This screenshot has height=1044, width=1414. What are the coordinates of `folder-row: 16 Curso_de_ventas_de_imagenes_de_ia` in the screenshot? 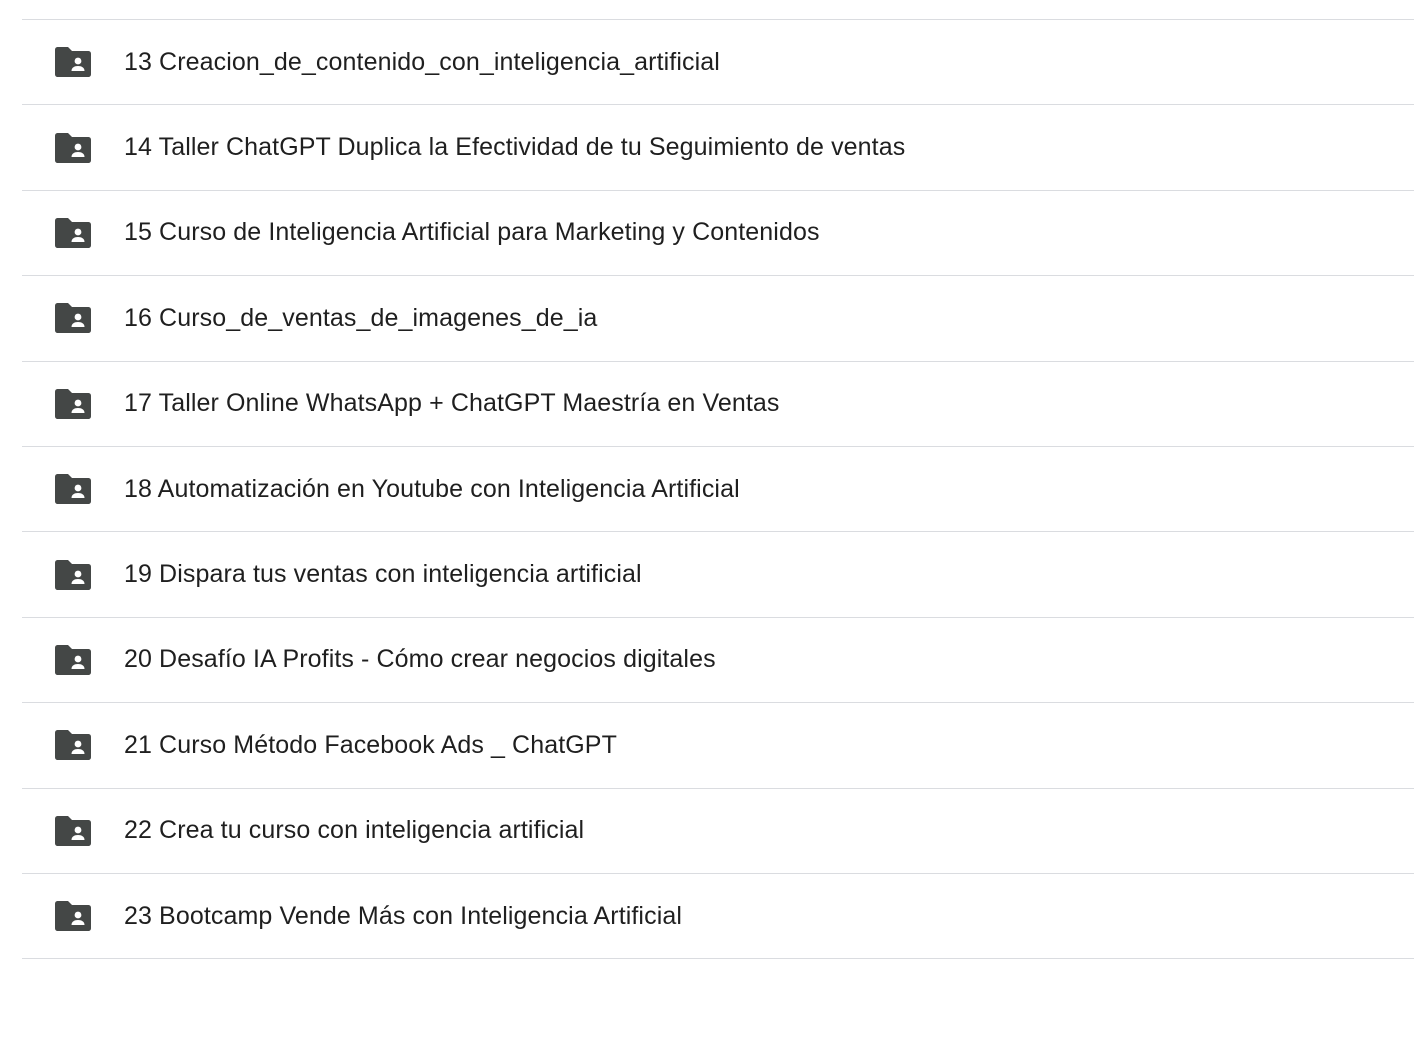 It's located at (718, 319).